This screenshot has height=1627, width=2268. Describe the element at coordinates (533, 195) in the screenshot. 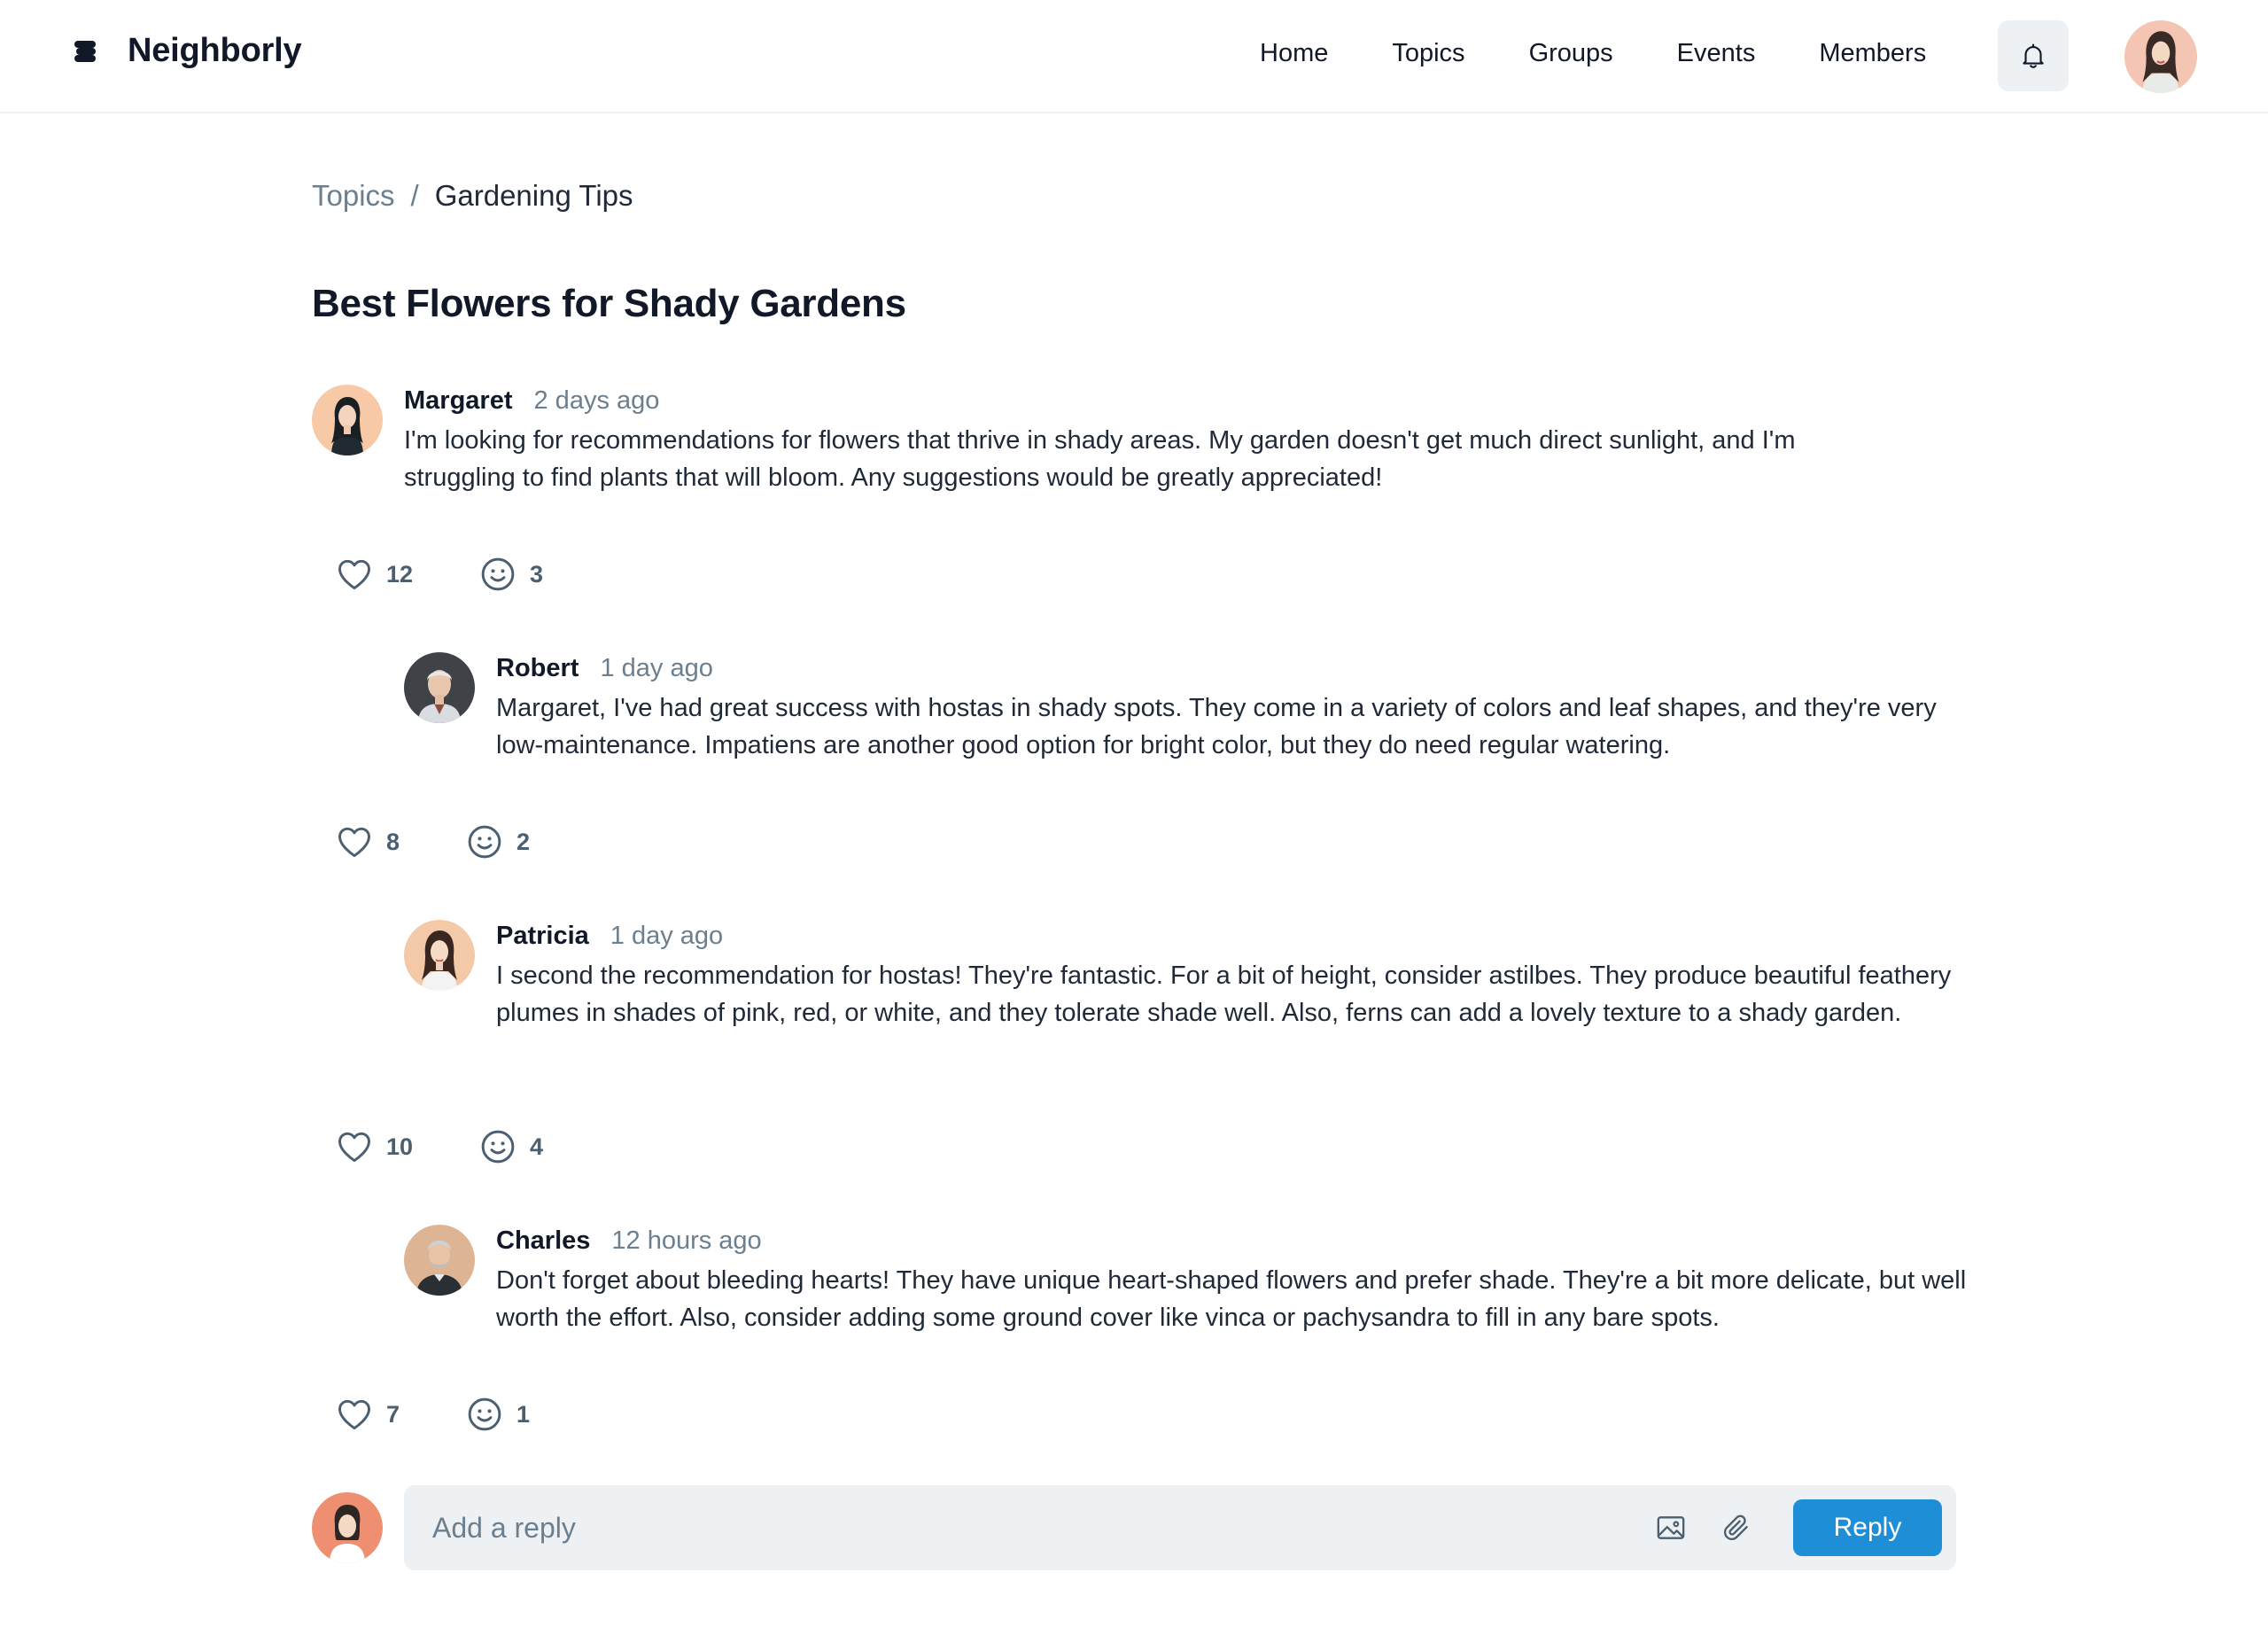

I see `breadcrumb-current: Gardening Tips` at that location.